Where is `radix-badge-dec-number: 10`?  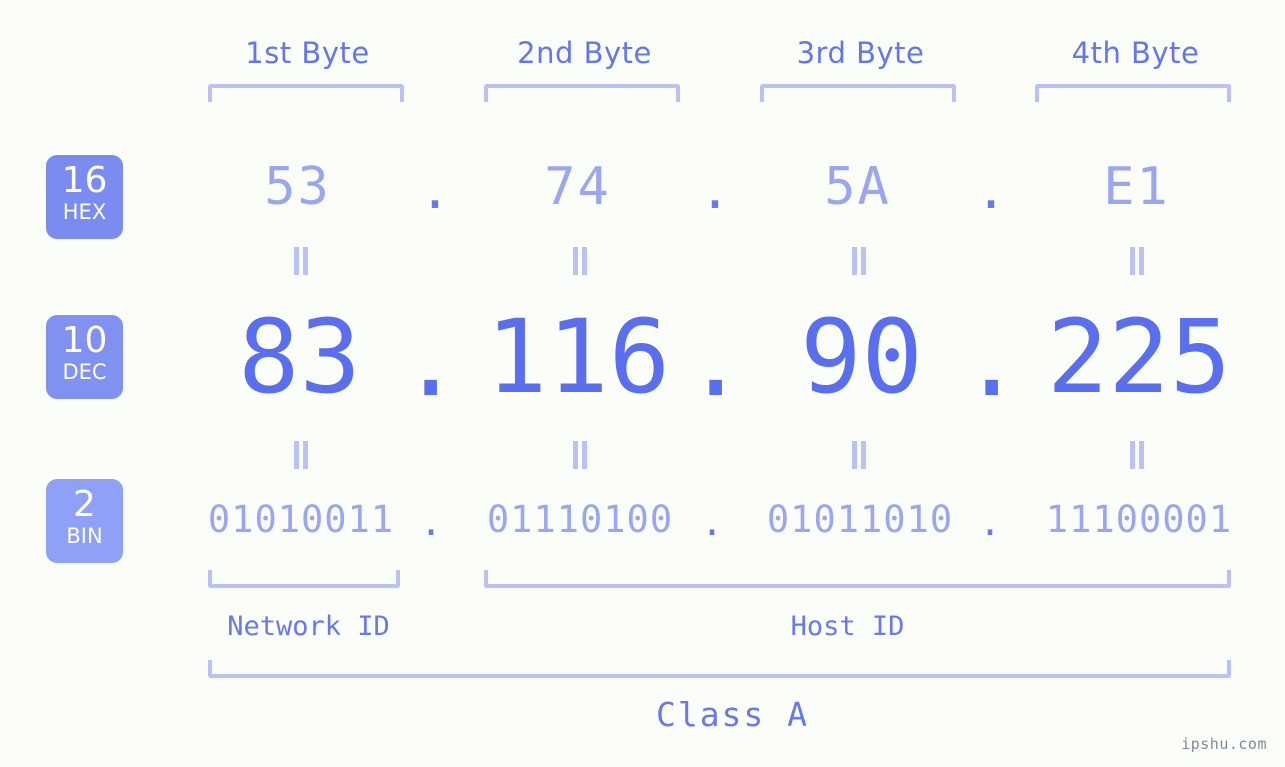
radix-badge-dec-number: 10 is located at coordinates (84, 340).